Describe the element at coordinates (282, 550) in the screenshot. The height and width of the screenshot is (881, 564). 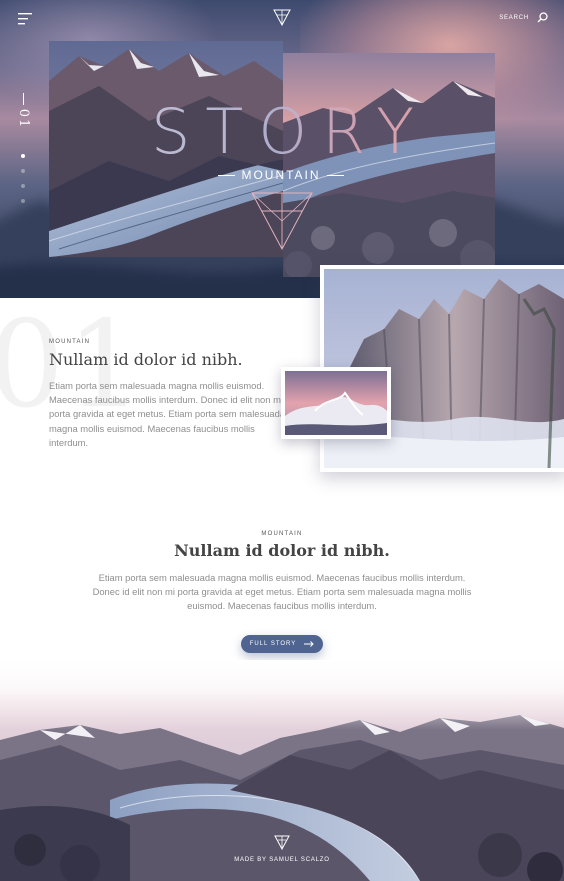
I see `section2-heading: Nullam id dolor id nibh.` at that location.